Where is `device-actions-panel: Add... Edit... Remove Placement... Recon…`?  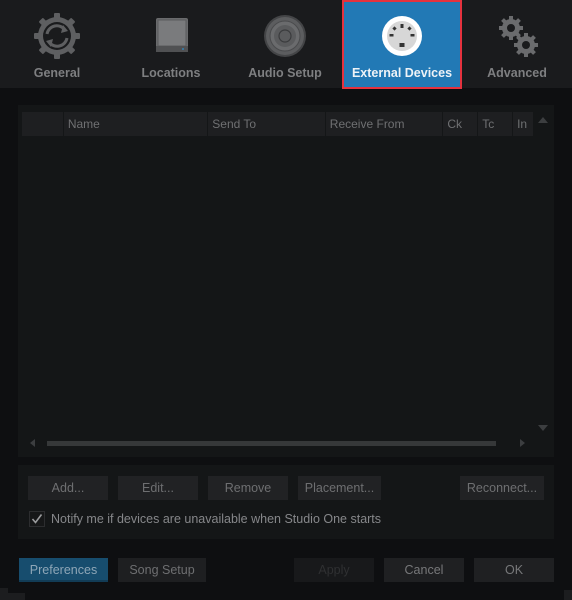
device-actions-panel: Add... Edit... Remove Placement... Recon… is located at coordinates (286, 502).